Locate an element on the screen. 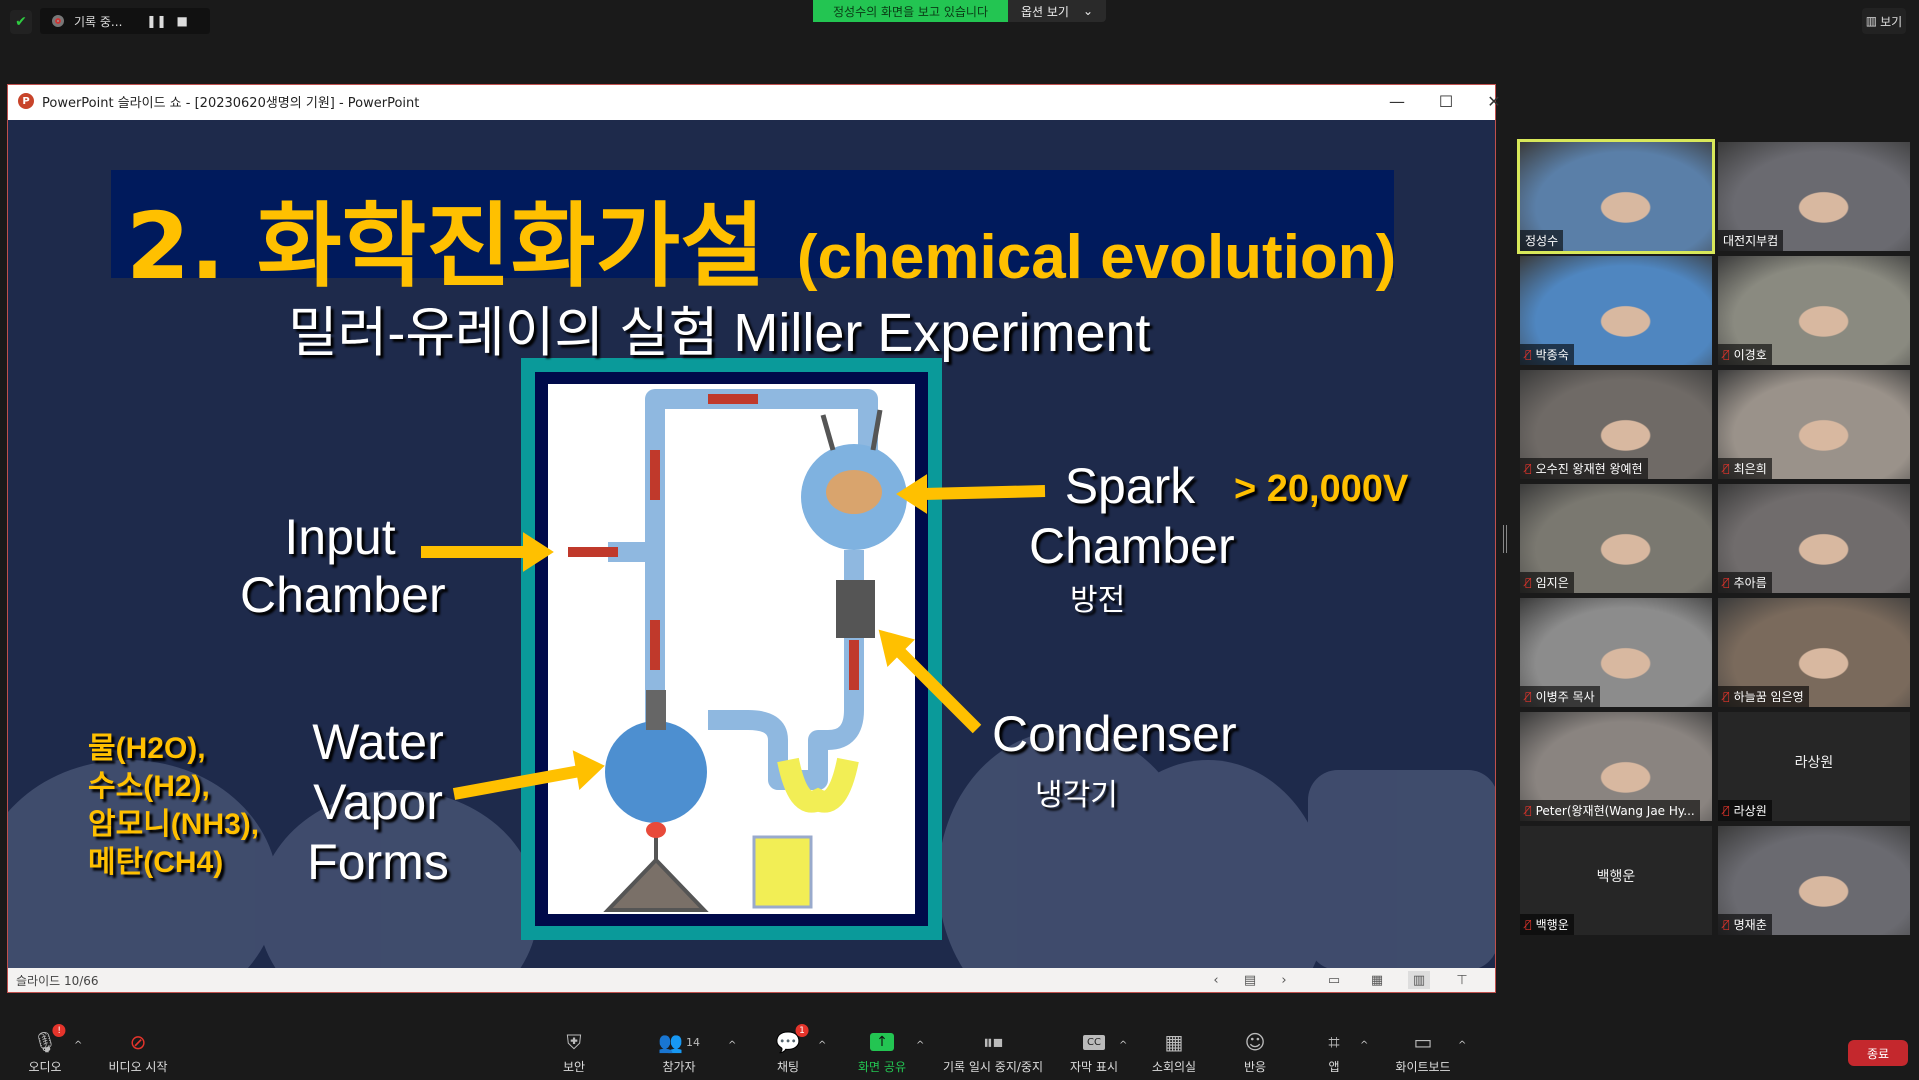  participant-name-label: 🎙̸ 추아름 is located at coordinates (1745, 582).